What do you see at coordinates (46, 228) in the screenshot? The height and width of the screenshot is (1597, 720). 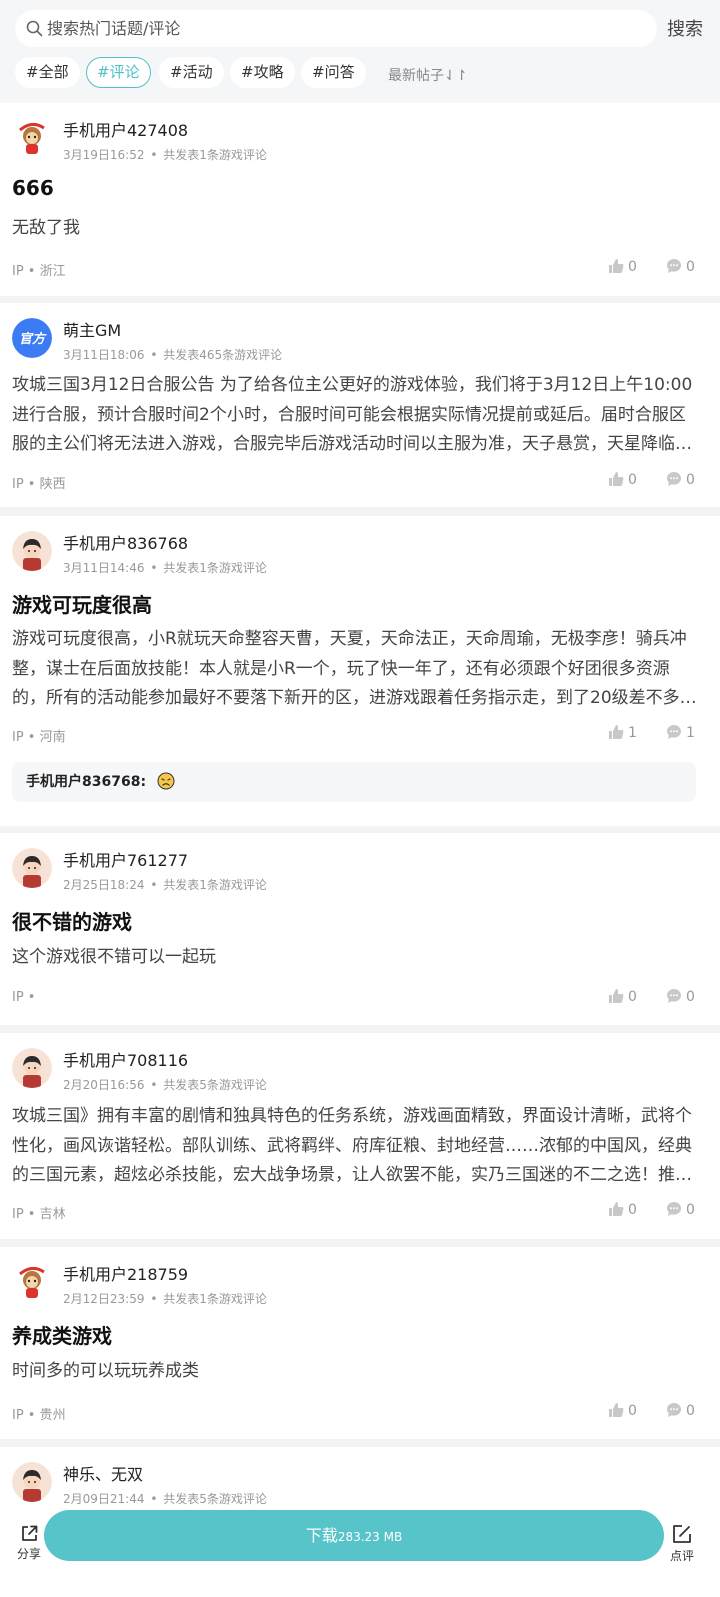 I see `post-content: 无敌了我` at bounding box center [46, 228].